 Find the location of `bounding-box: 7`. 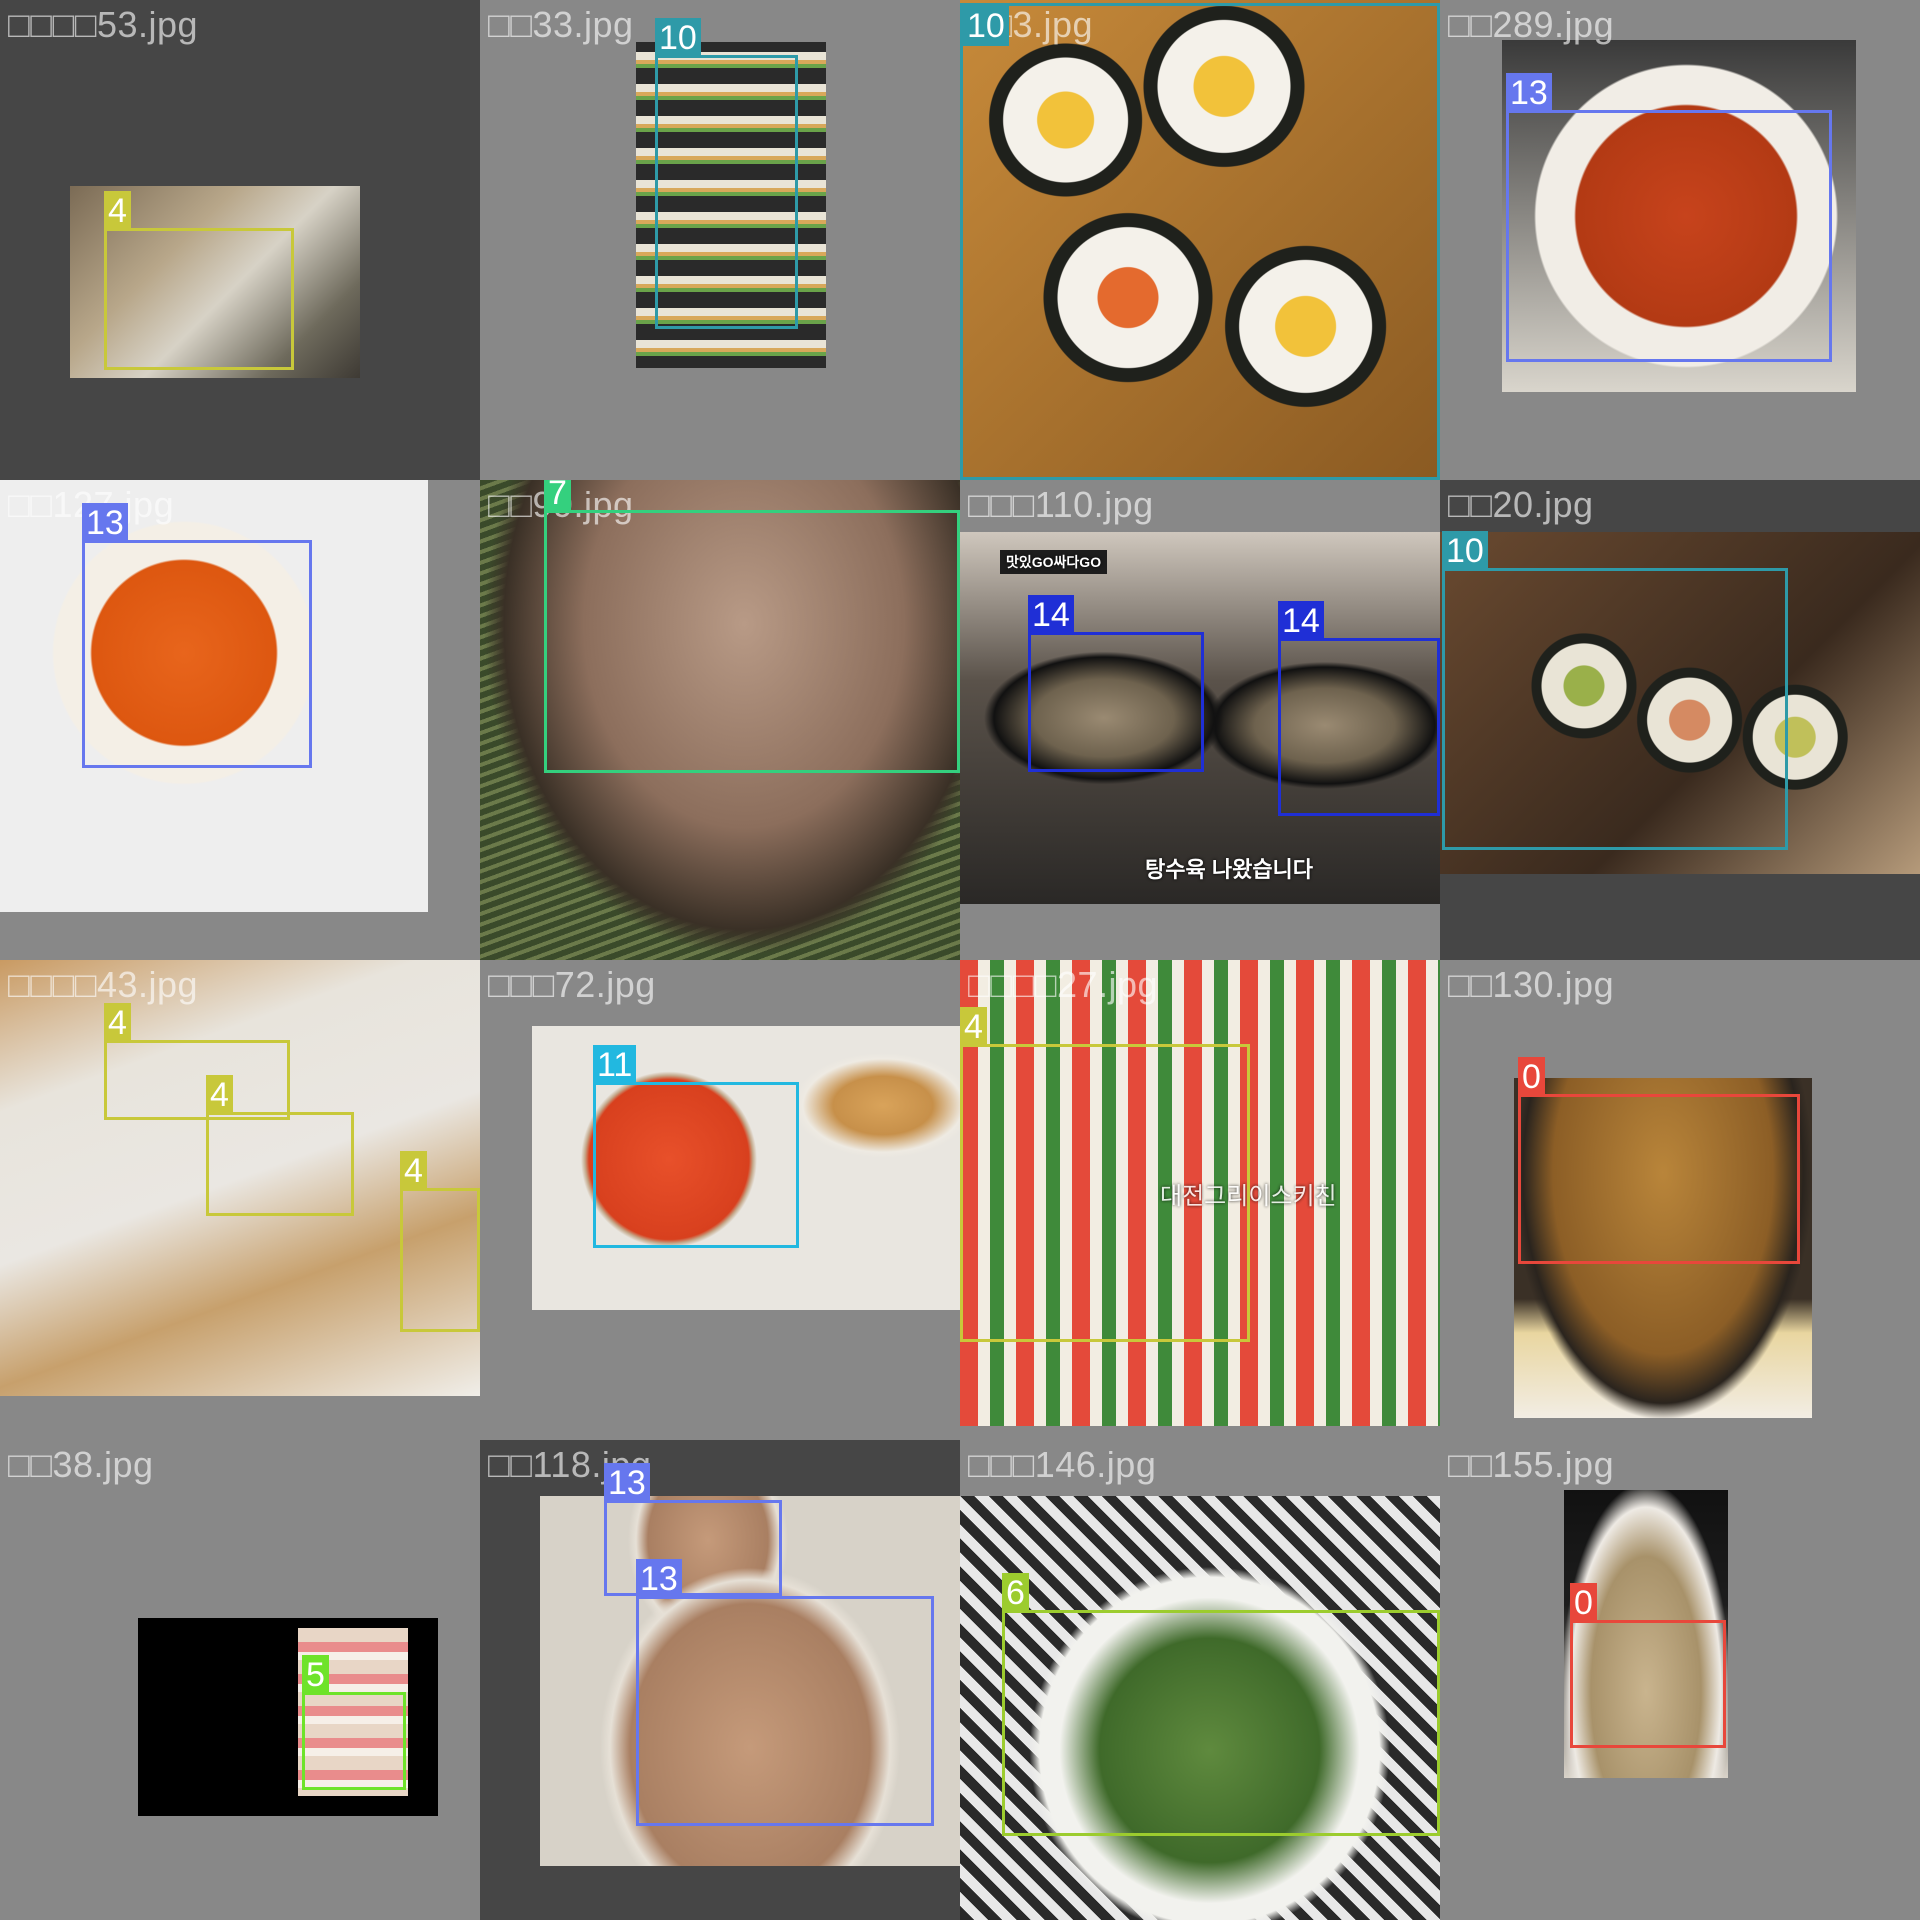

bounding-box: 7 is located at coordinates (752, 626).